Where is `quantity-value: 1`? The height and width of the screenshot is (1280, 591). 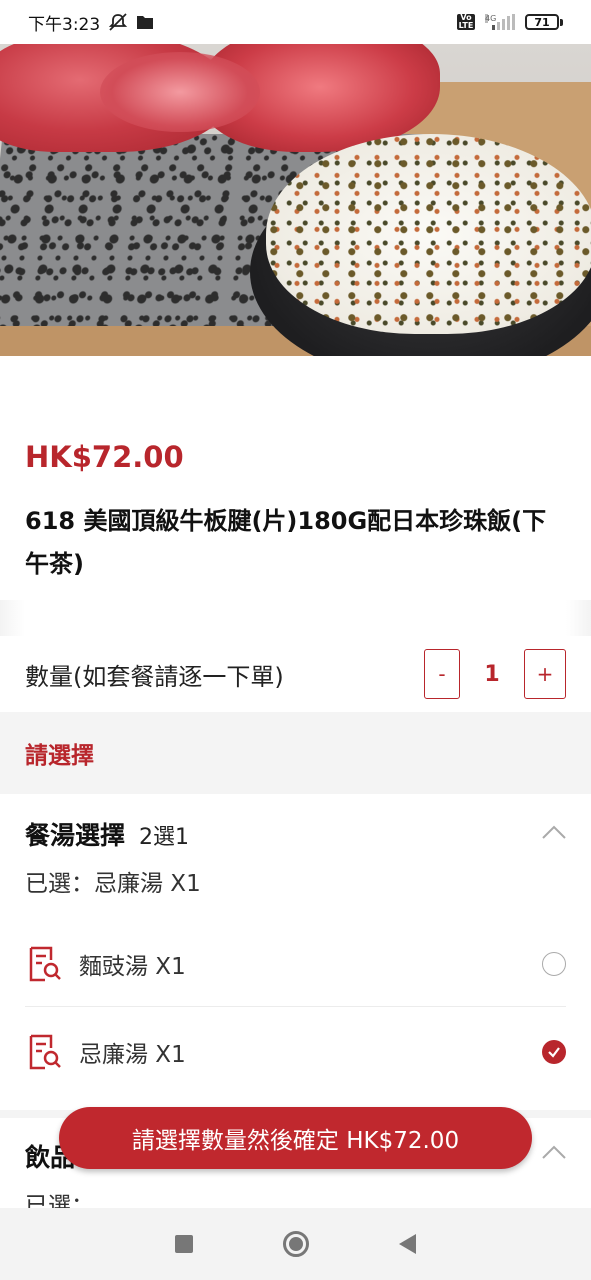 quantity-value: 1 is located at coordinates (492, 674).